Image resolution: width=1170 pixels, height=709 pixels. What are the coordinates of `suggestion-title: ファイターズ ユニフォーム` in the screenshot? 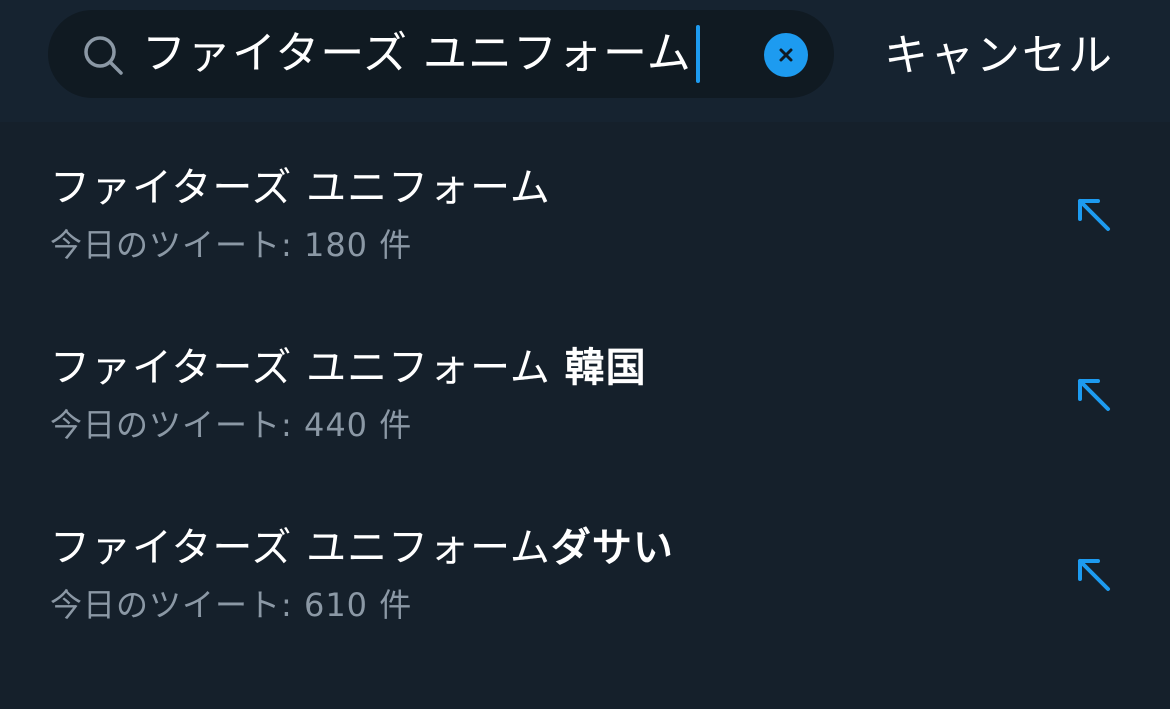 It's located at (300, 188).